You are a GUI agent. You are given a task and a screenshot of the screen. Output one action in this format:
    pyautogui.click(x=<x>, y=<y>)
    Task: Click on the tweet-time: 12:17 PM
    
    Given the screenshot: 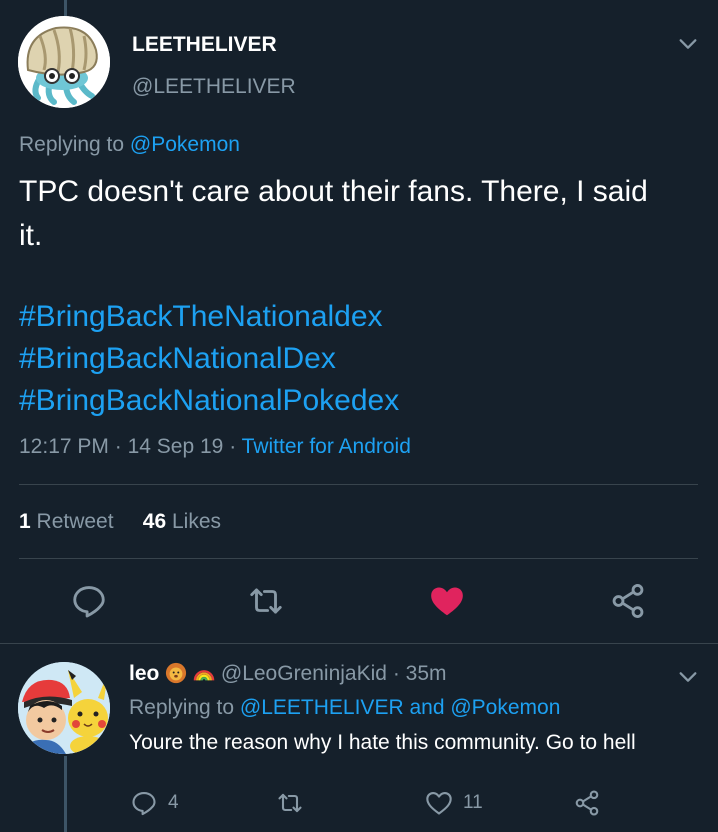 What is the action you would take?
    pyautogui.click(x=64, y=446)
    